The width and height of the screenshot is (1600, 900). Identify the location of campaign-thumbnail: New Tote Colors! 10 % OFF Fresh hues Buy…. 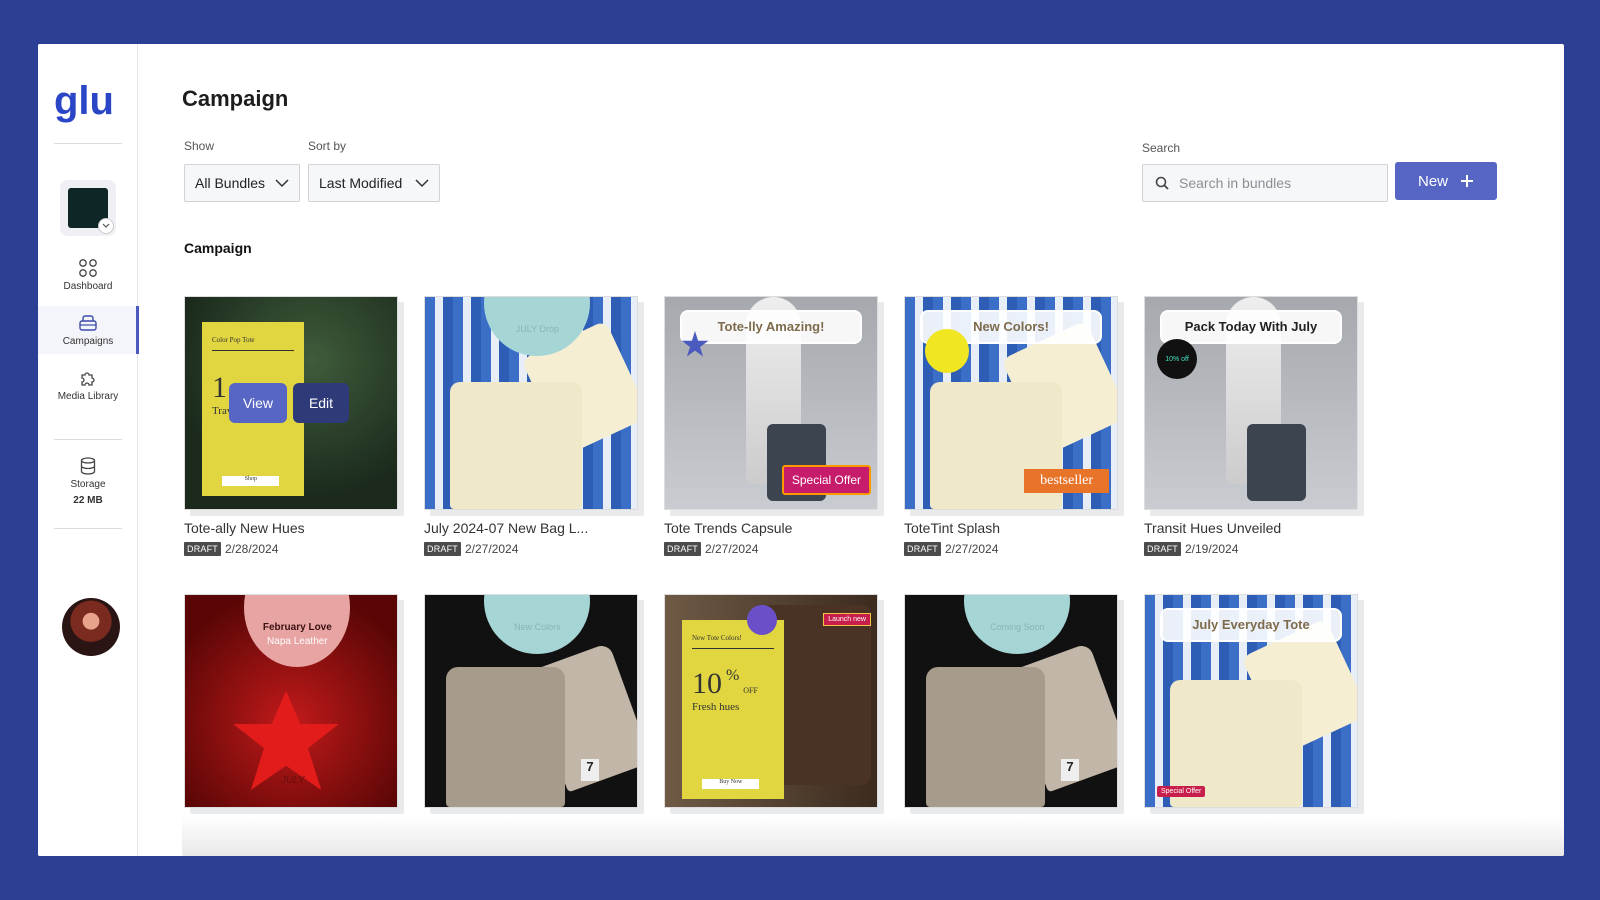
(771, 701).